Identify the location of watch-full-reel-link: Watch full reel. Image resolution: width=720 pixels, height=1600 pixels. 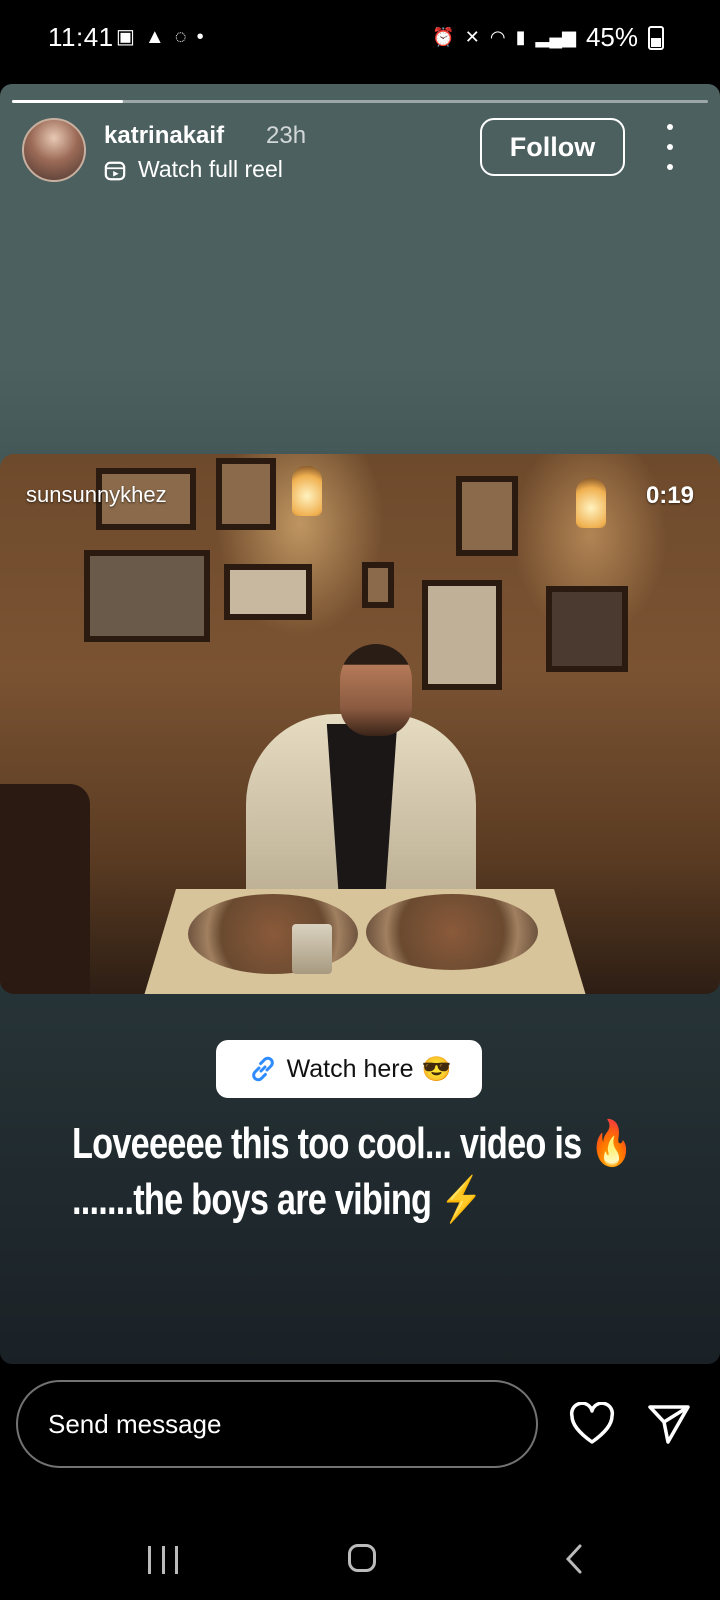
(210, 169).